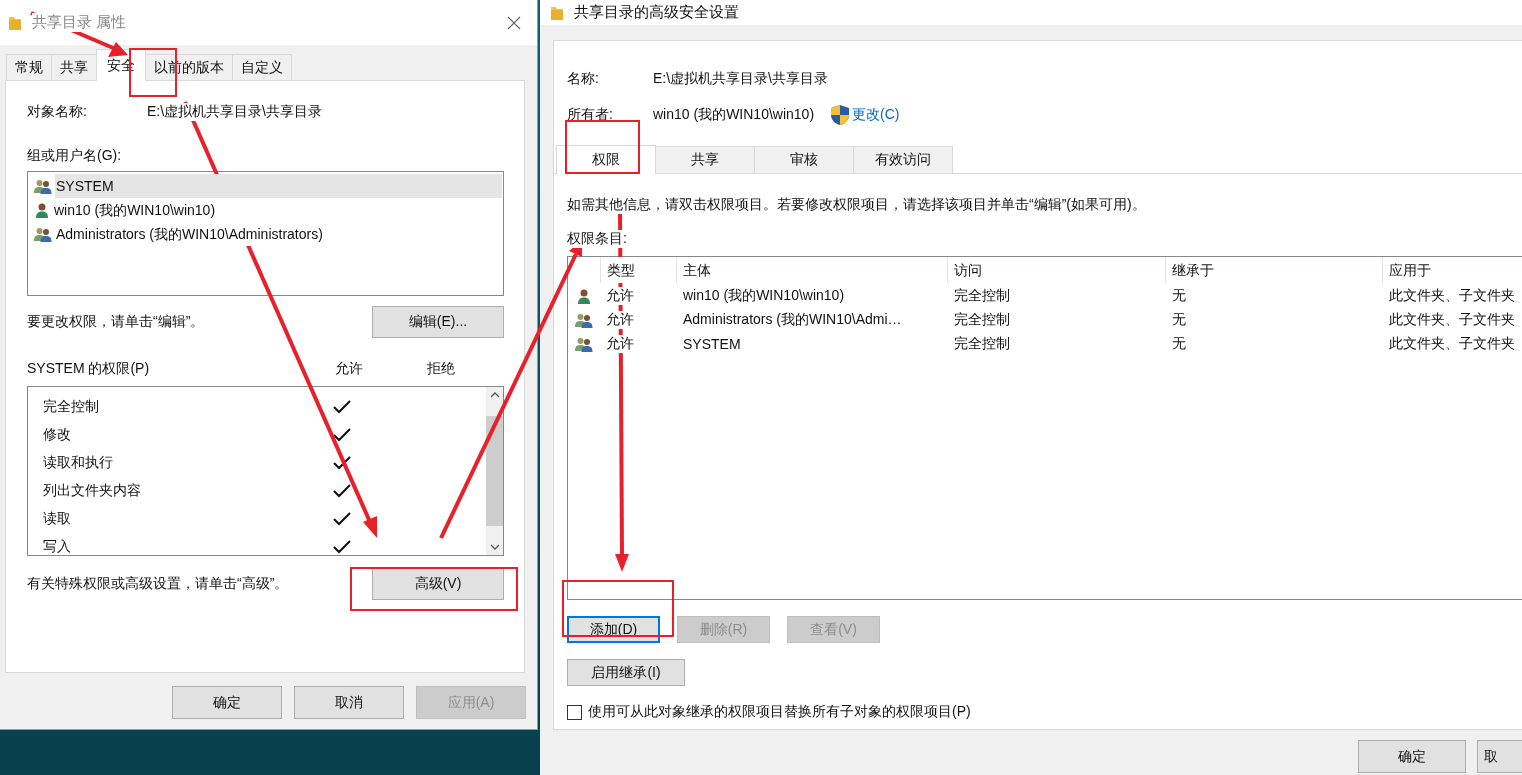 The image size is (1522, 775). What do you see at coordinates (734, 115) in the screenshot?
I see `owner-name: win10 (我的WIN10\win10)` at bounding box center [734, 115].